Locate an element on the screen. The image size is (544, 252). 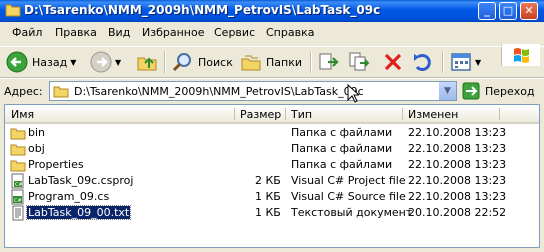
txt-file-icon is located at coordinates (18, 213).